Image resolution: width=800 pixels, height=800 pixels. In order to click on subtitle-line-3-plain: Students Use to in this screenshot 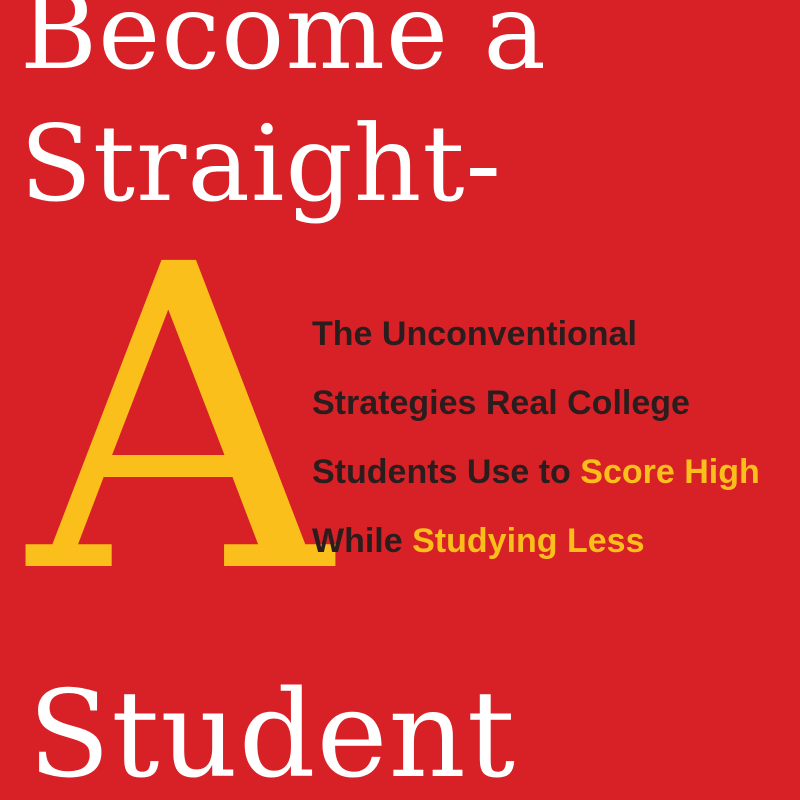, I will do `click(441, 472)`.